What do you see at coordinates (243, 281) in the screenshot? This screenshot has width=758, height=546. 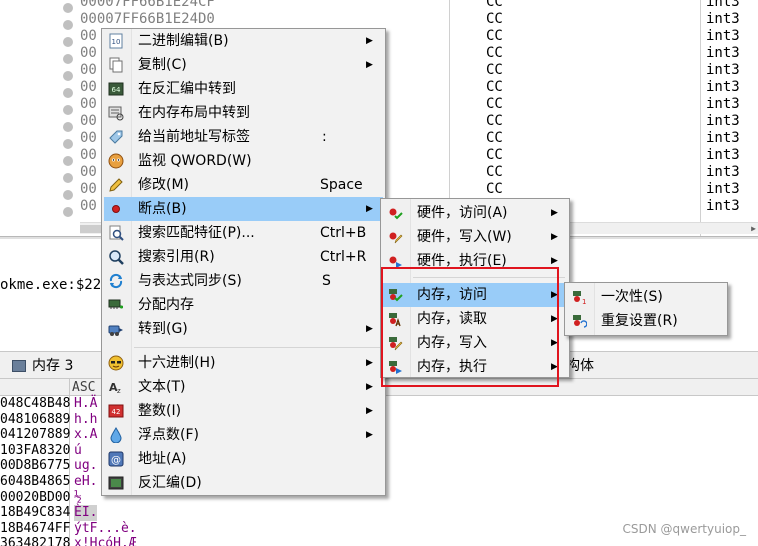 I see `menu-item-sync-expression: 与表达式同步(S) S` at bounding box center [243, 281].